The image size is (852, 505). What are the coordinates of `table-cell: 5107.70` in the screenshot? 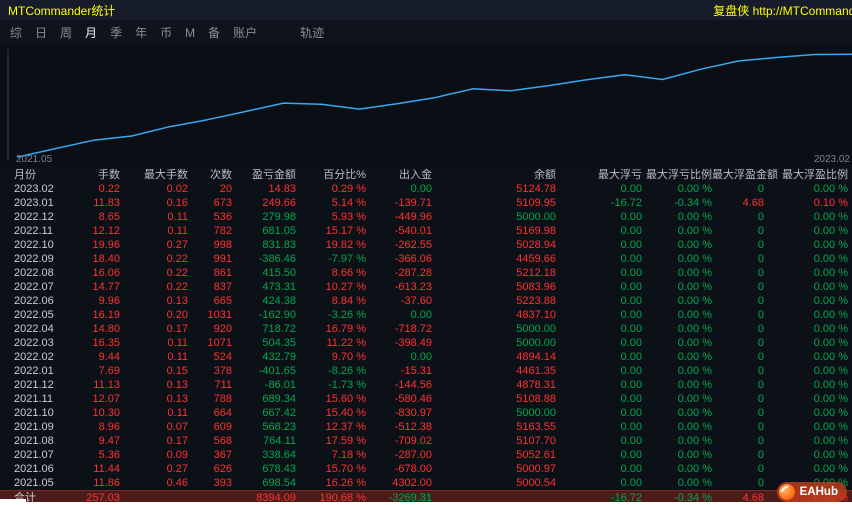 It's located at (536, 441).